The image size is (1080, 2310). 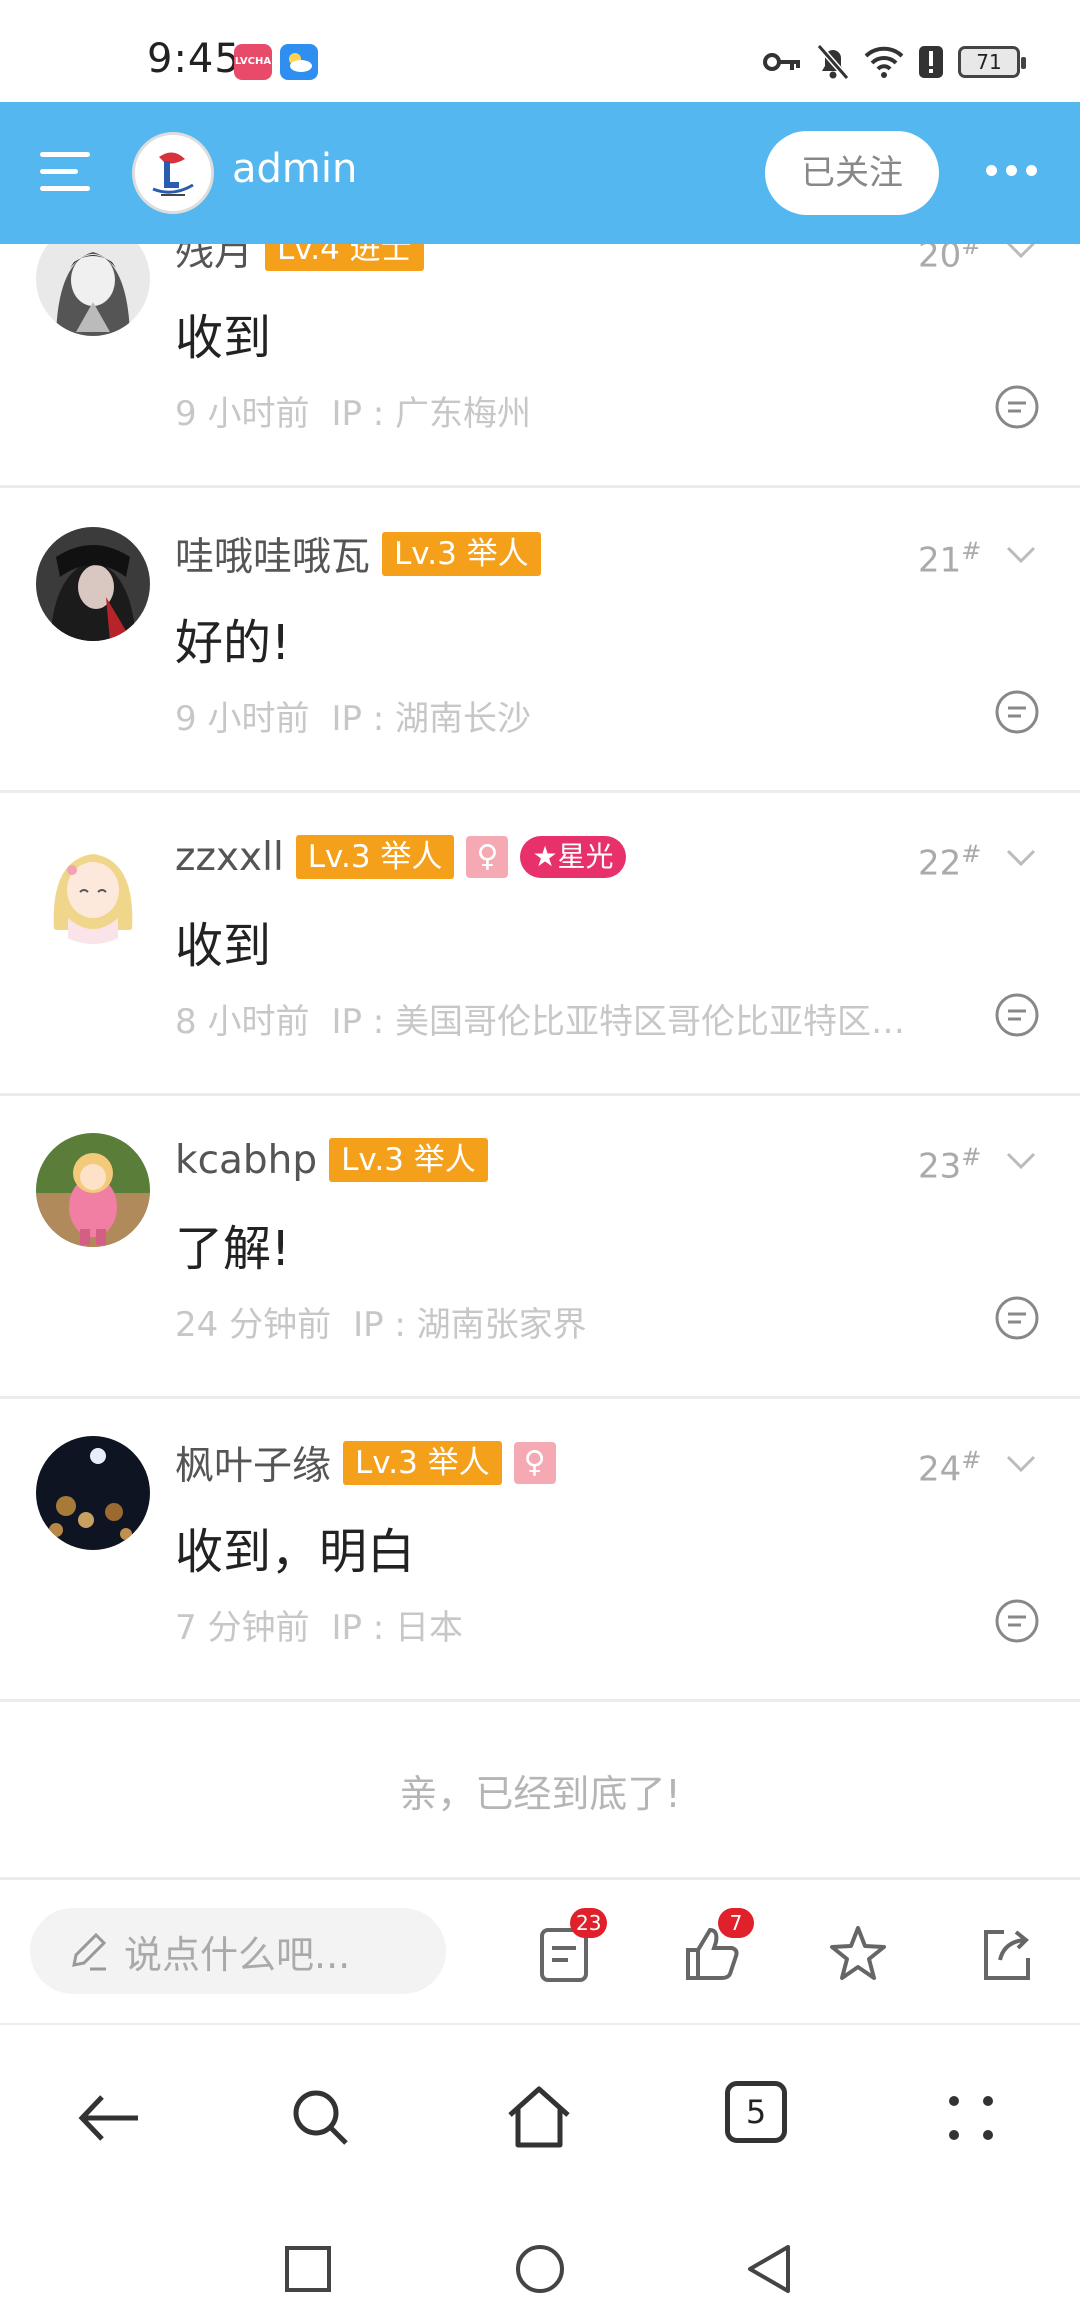 I want to click on home-icon, so click(x=539, y=2118).